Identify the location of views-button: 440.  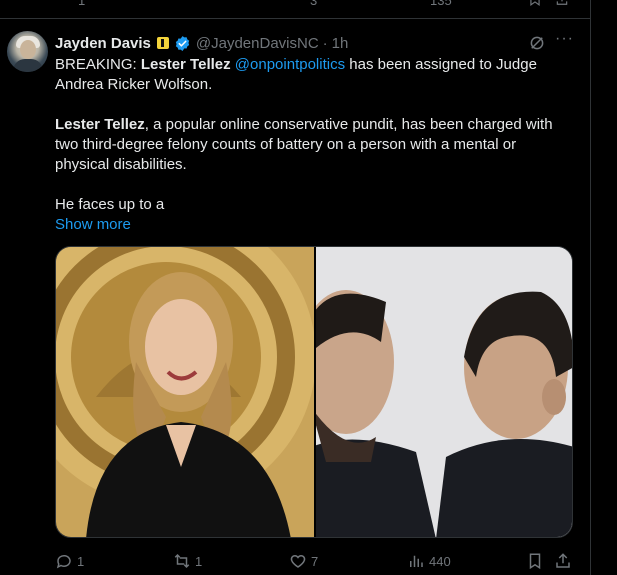
(429, 561).